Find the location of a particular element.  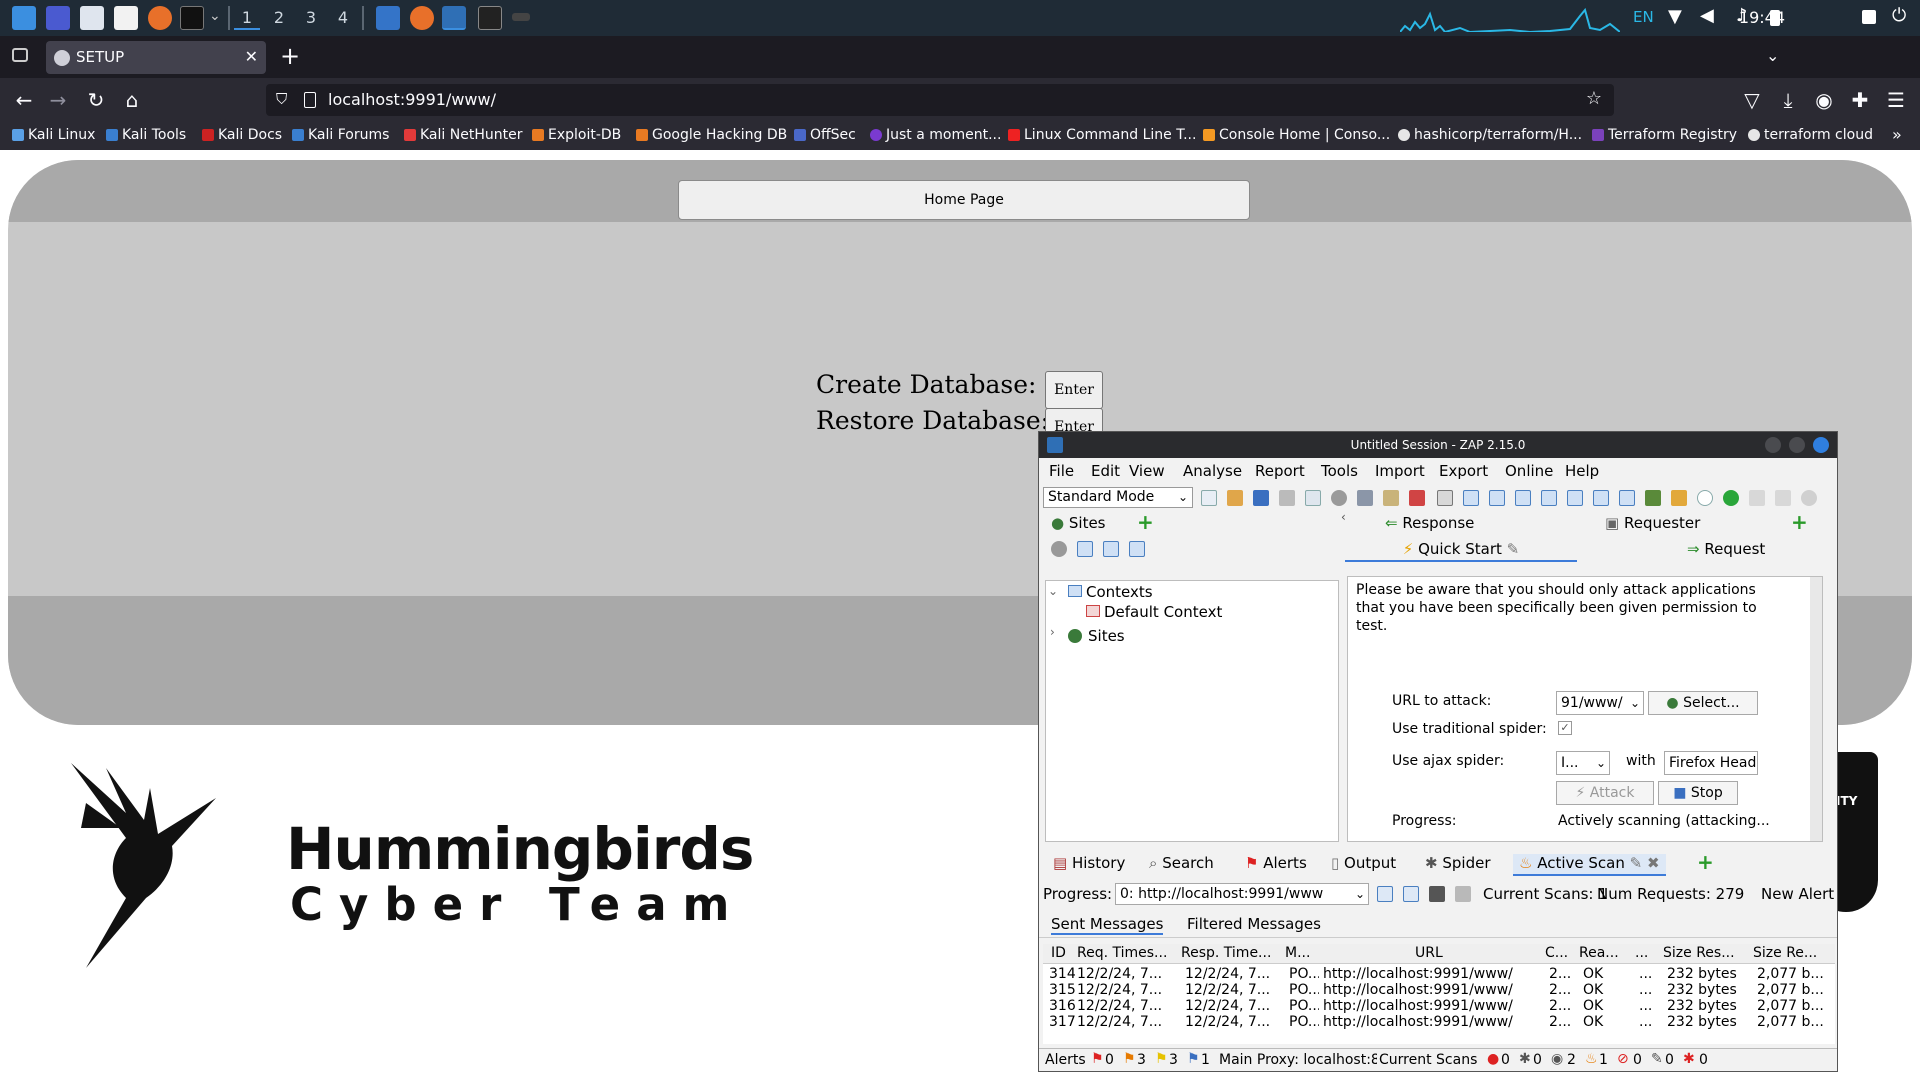

mode-select: Standard Mode ⌄ is located at coordinates (1118, 497).